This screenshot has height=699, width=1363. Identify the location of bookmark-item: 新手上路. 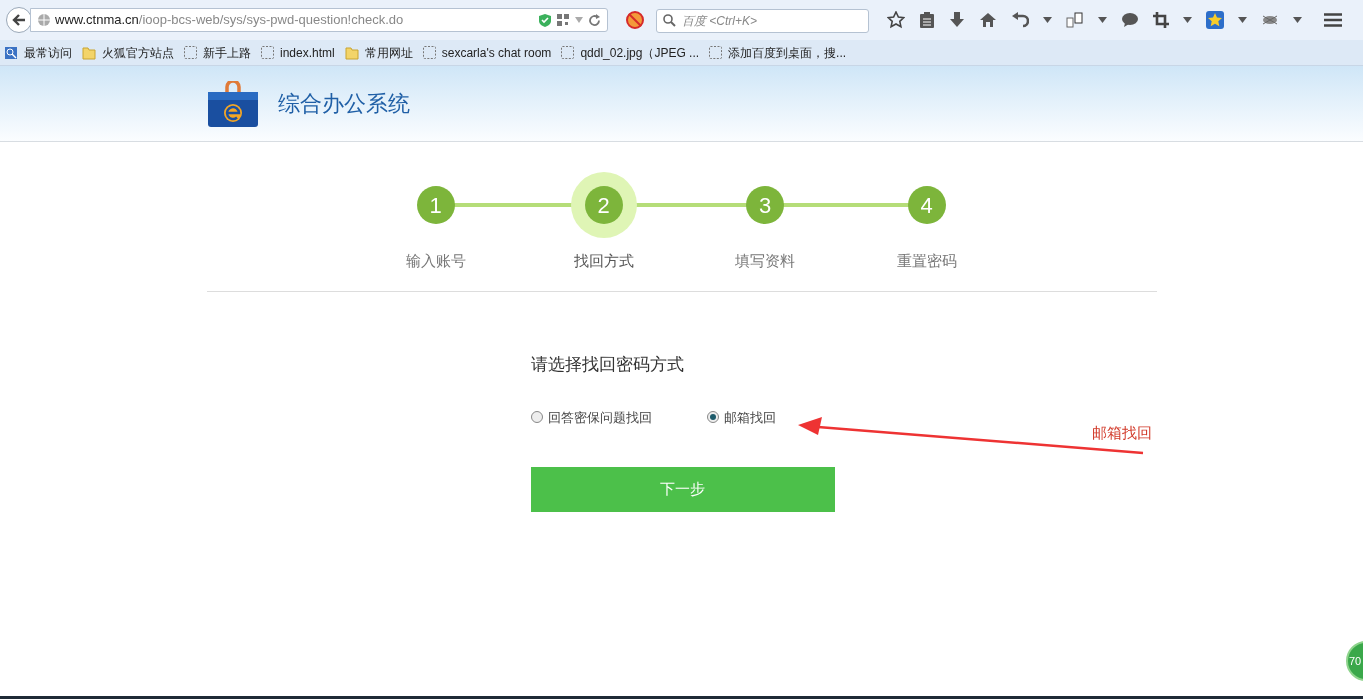
(227, 52).